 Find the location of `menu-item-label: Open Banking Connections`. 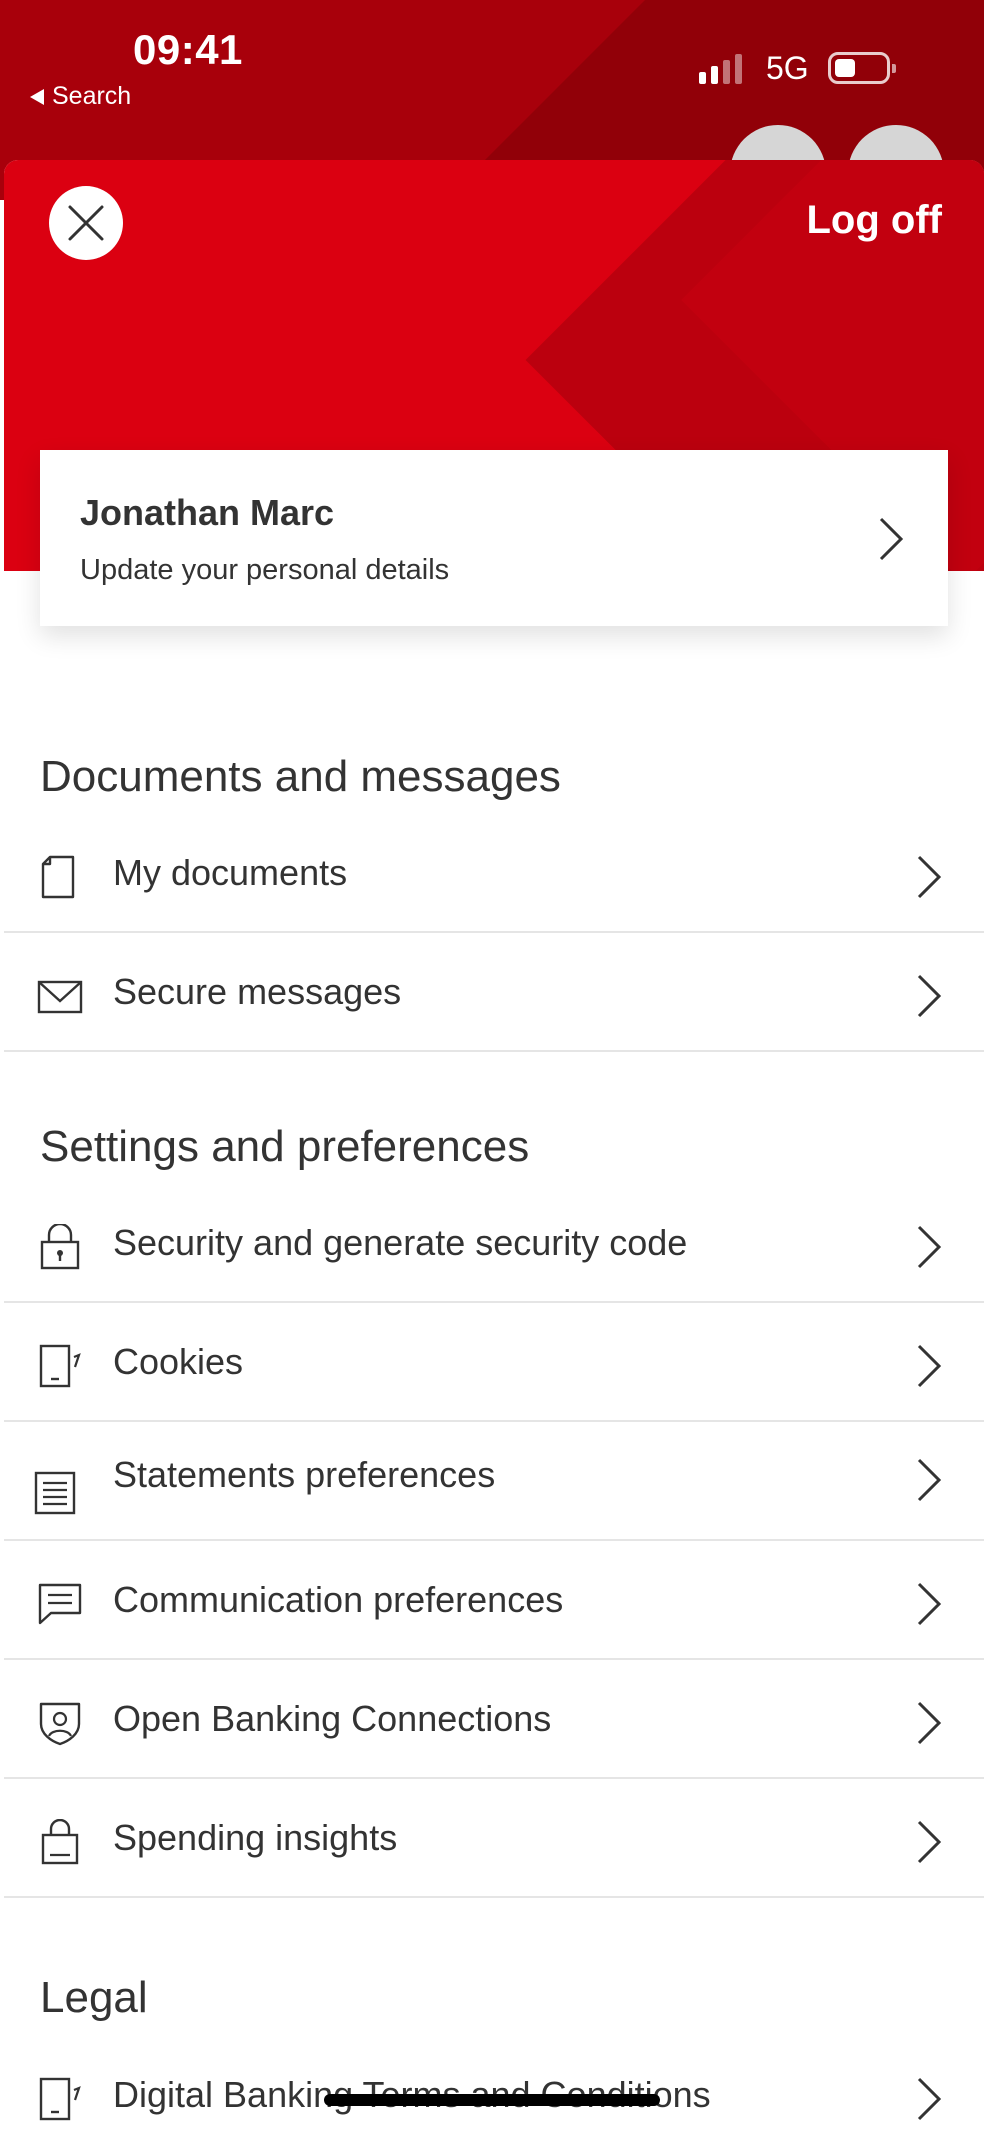

menu-item-label: Open Banking Connections is located at coordinates (332, 1718).